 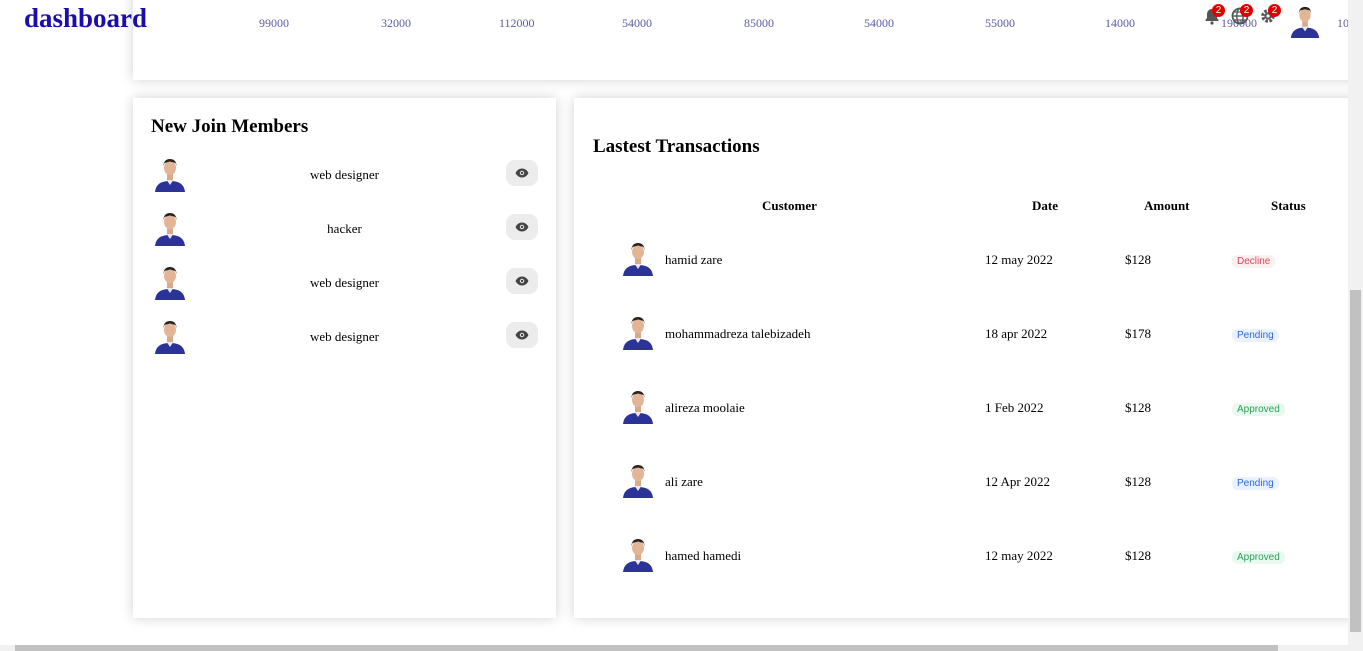 What do you see at coordinates (676, 146) in the screenshot?
I see `transactions-title: Lastest Transactions` at bounding box center [676, 146].